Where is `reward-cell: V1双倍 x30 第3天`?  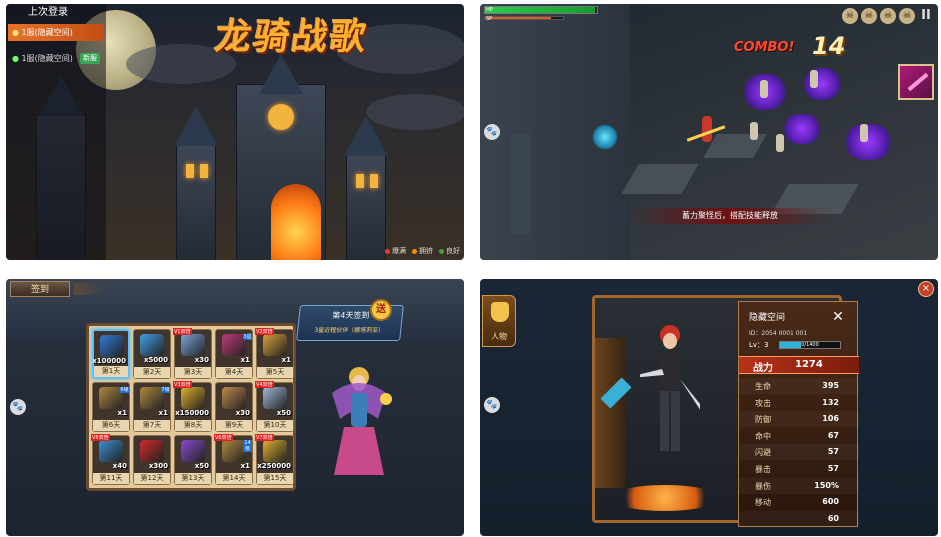 reward-cell: V1双倍 x30 第3天 is located at coordinates (192, 353).